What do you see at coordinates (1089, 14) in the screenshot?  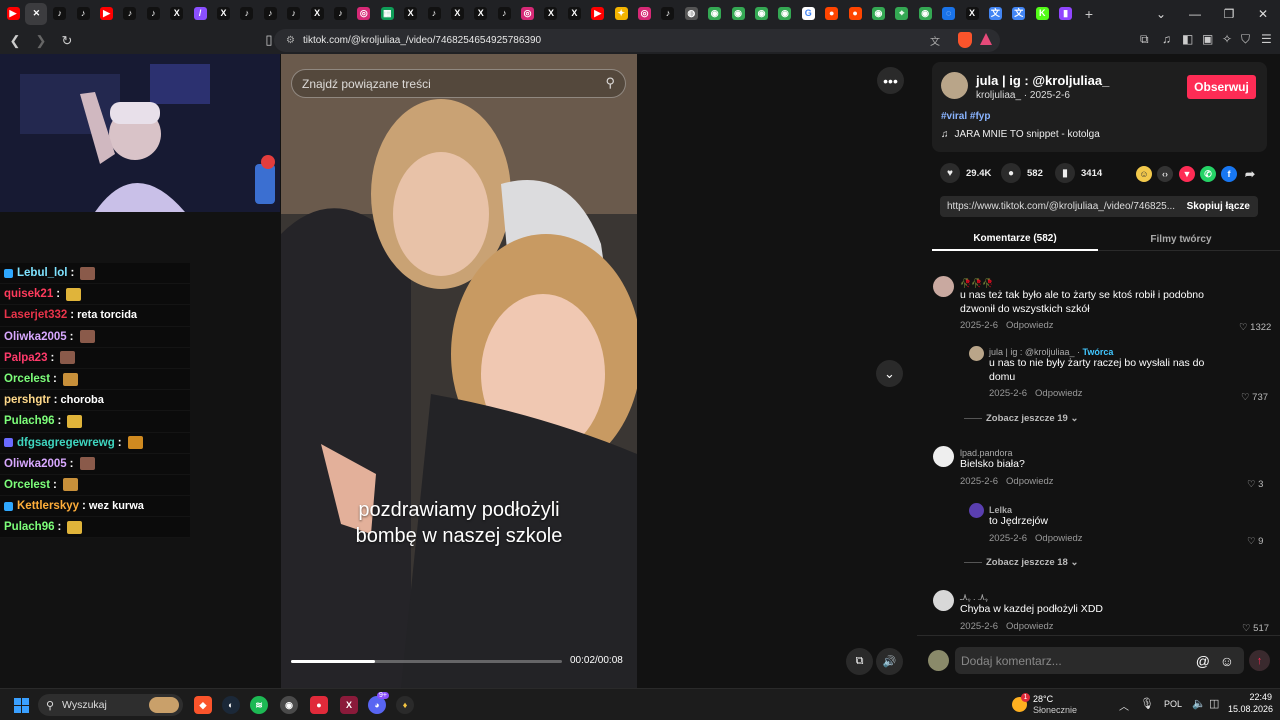 I see `new-tab-button: +` at bounding box center [1089, 14].